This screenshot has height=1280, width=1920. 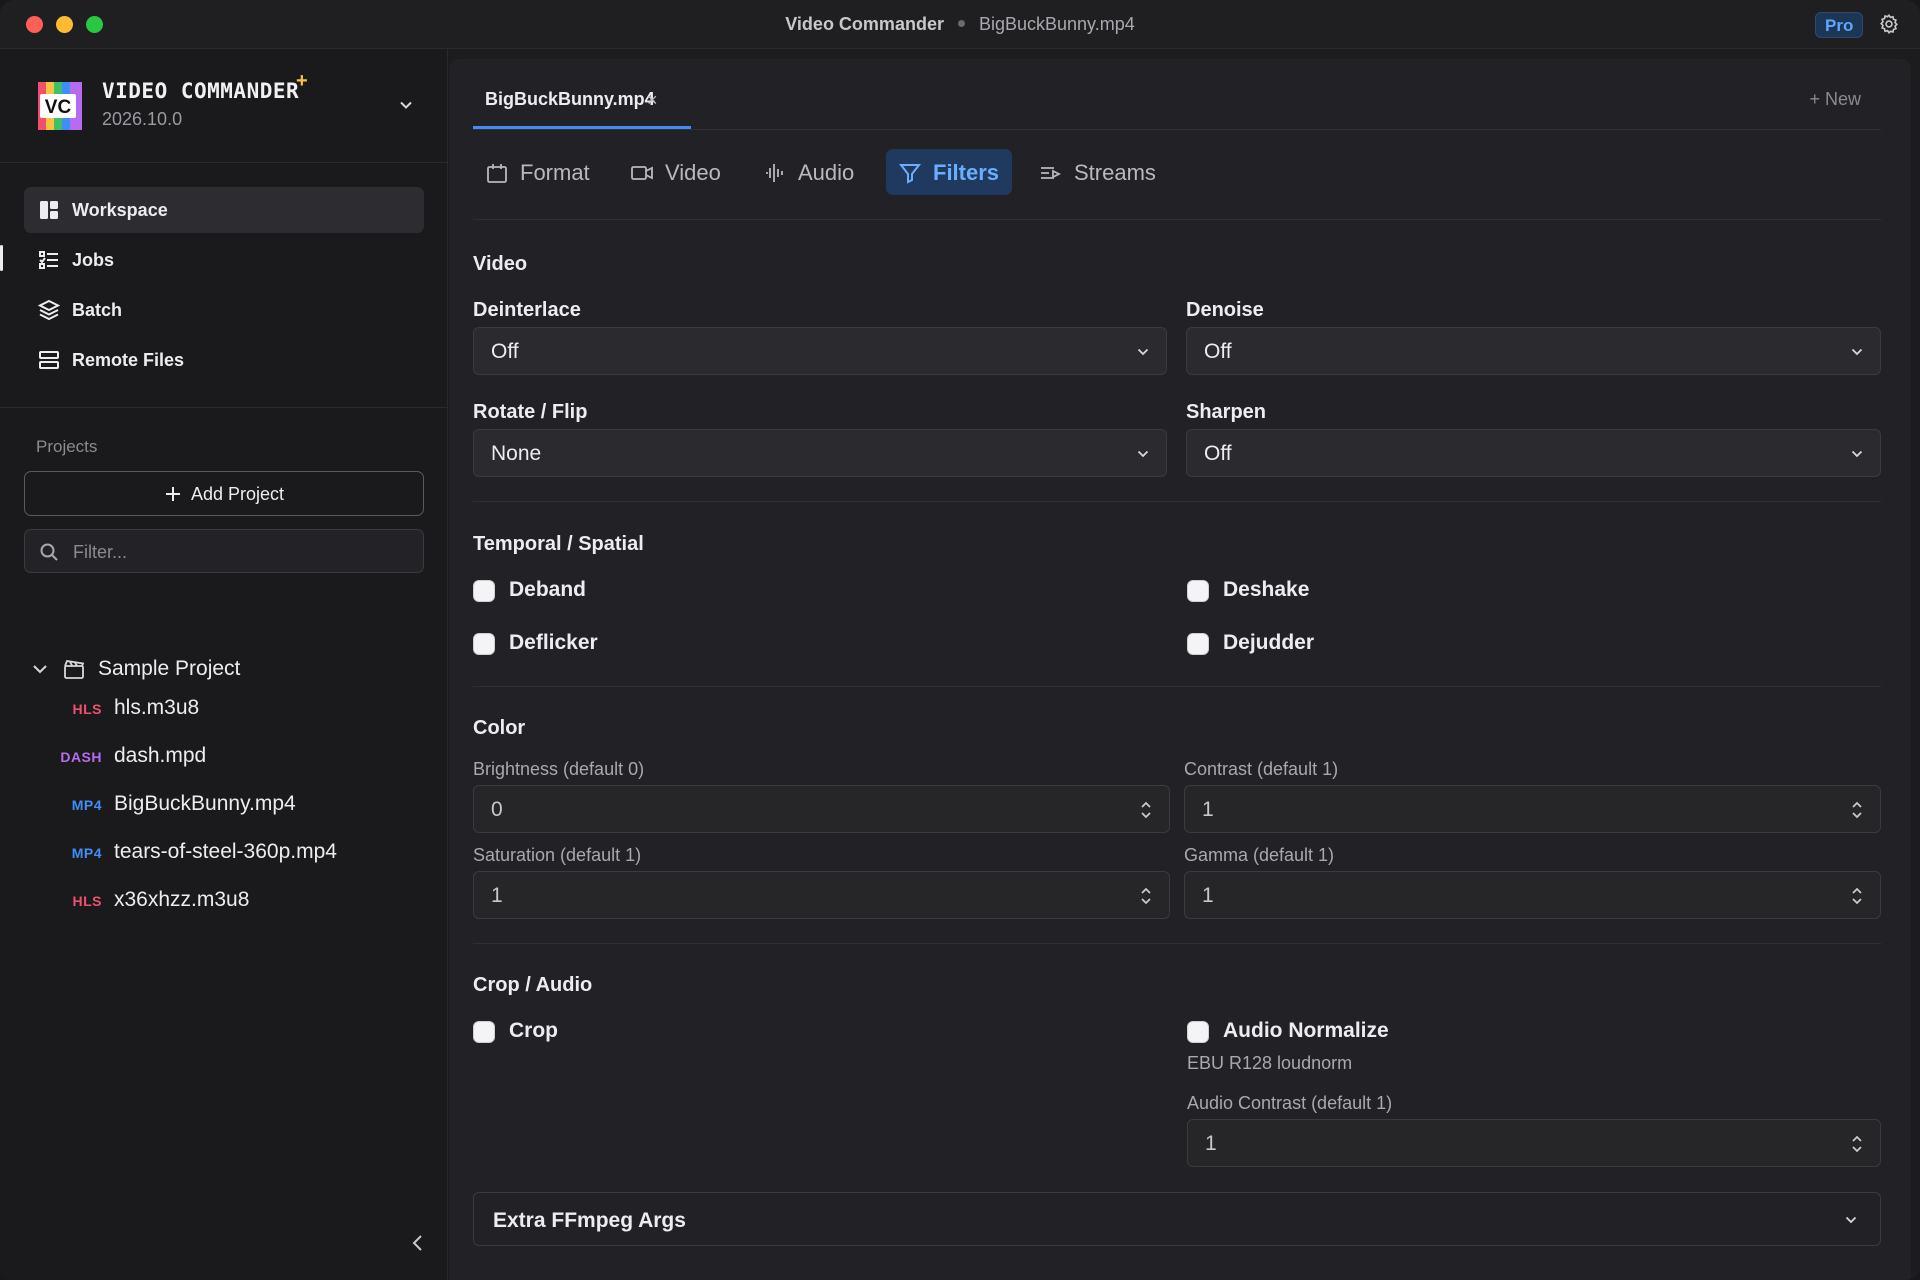 What do you see at coordinates (821, 809) in the screenshot?
I see `brightness-input: 0` at bounding box center [821, 809].